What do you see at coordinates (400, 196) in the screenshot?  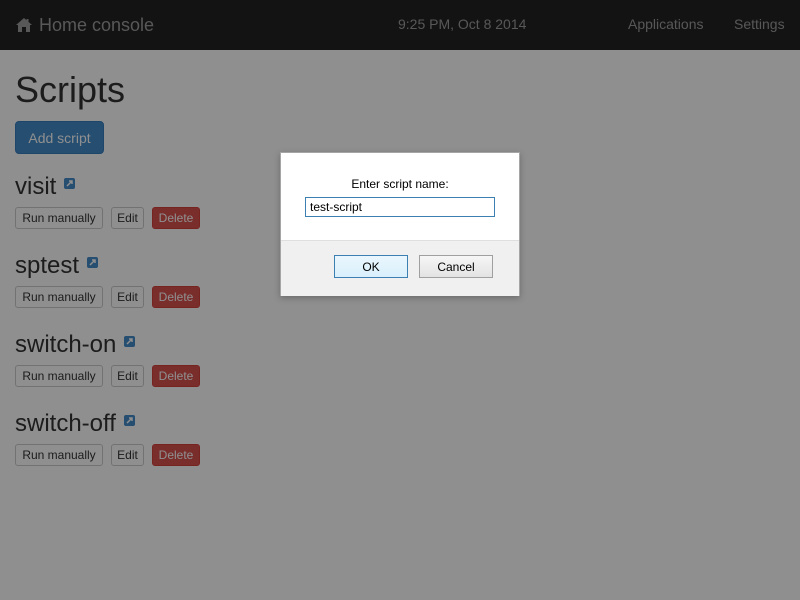 I see `dialog-body: Enter script name:` at bounding box center [400, 196].